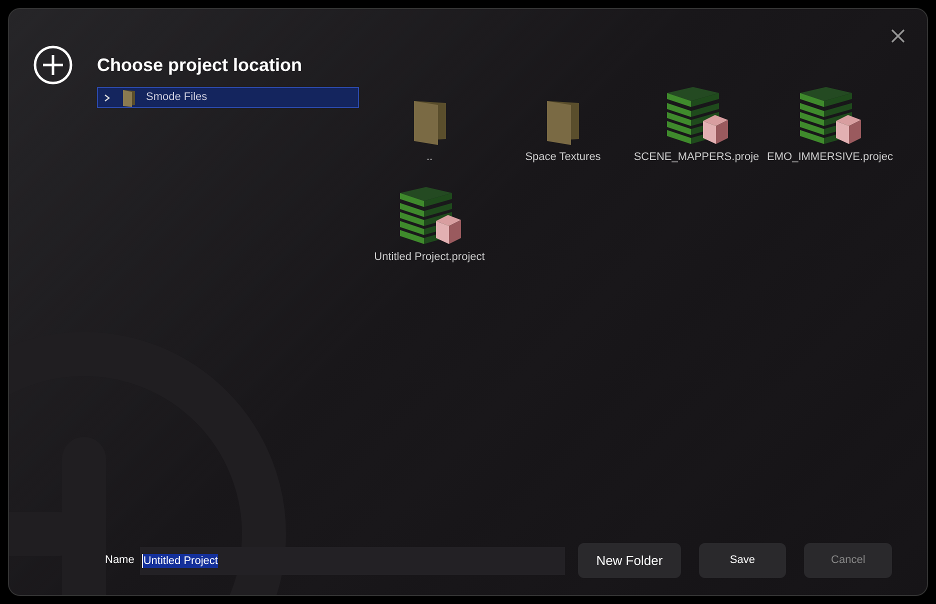  What do you see at coordinates (119, 560) in the screenshot?
I see `name-label: Name` at bounding box center [119, 560].